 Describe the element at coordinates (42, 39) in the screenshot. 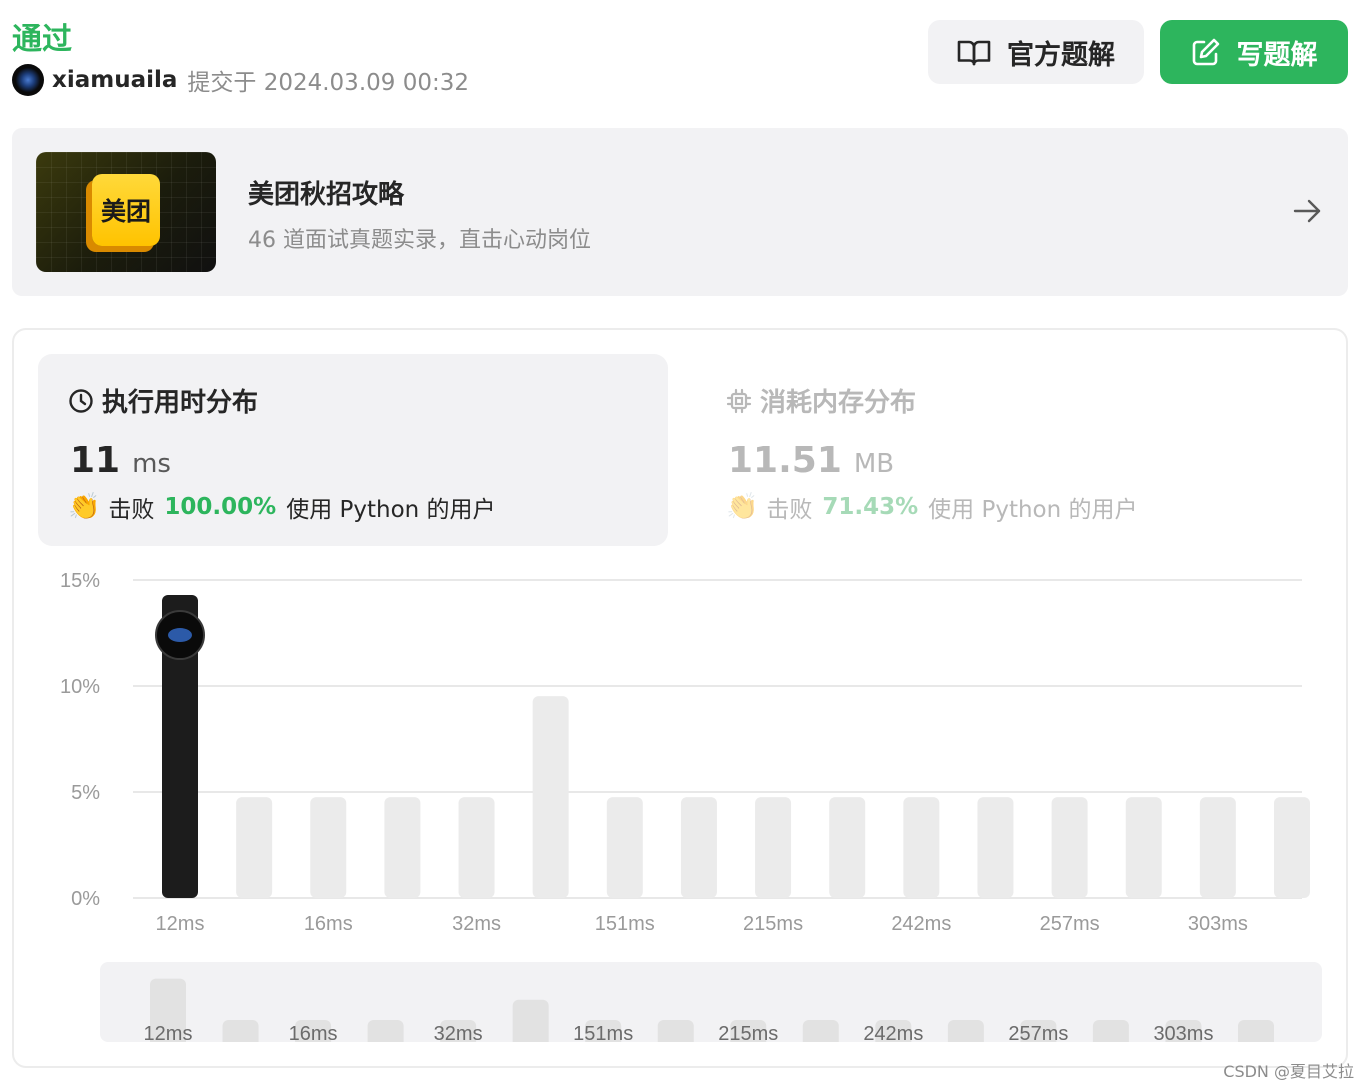

I see `submission-status: 通过` at that location.